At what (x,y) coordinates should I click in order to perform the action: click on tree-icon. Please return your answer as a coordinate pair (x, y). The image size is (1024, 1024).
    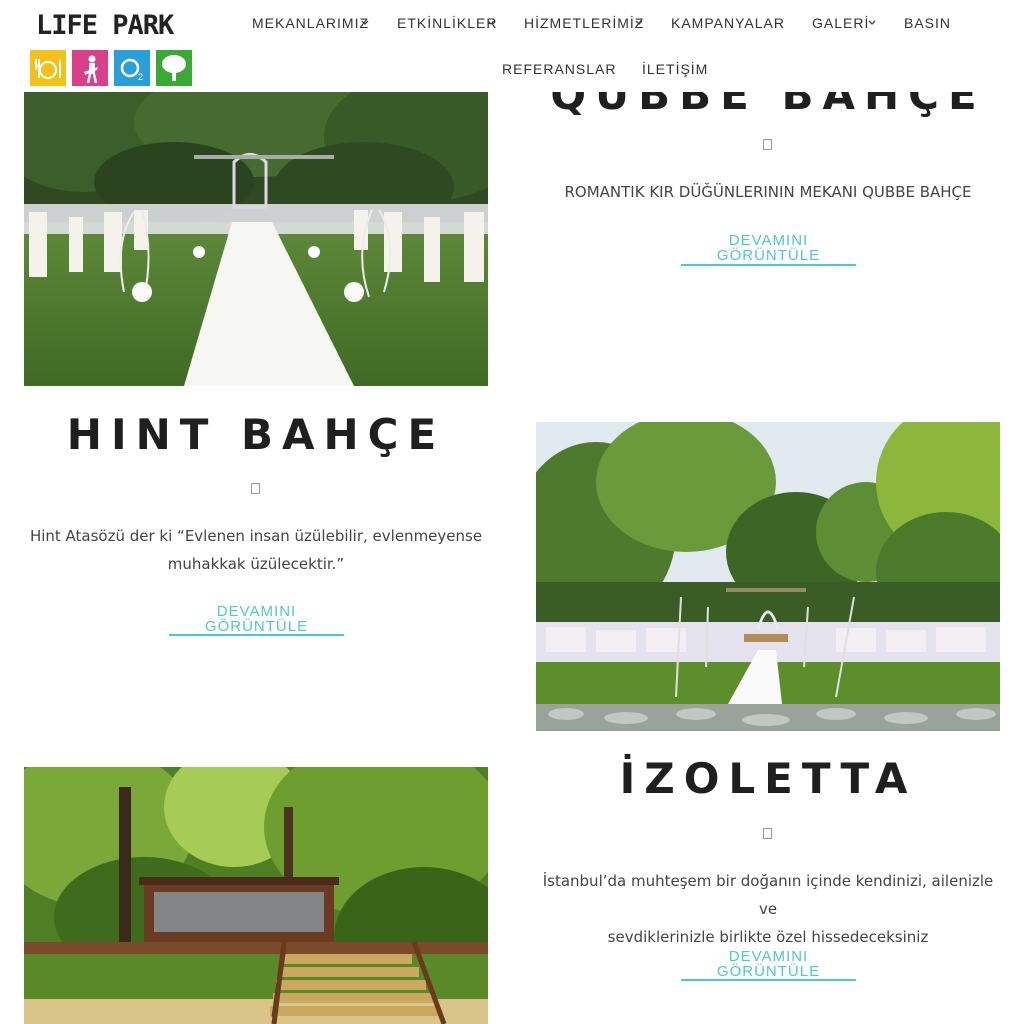
    Looking at the image, I should click on (174, 68).